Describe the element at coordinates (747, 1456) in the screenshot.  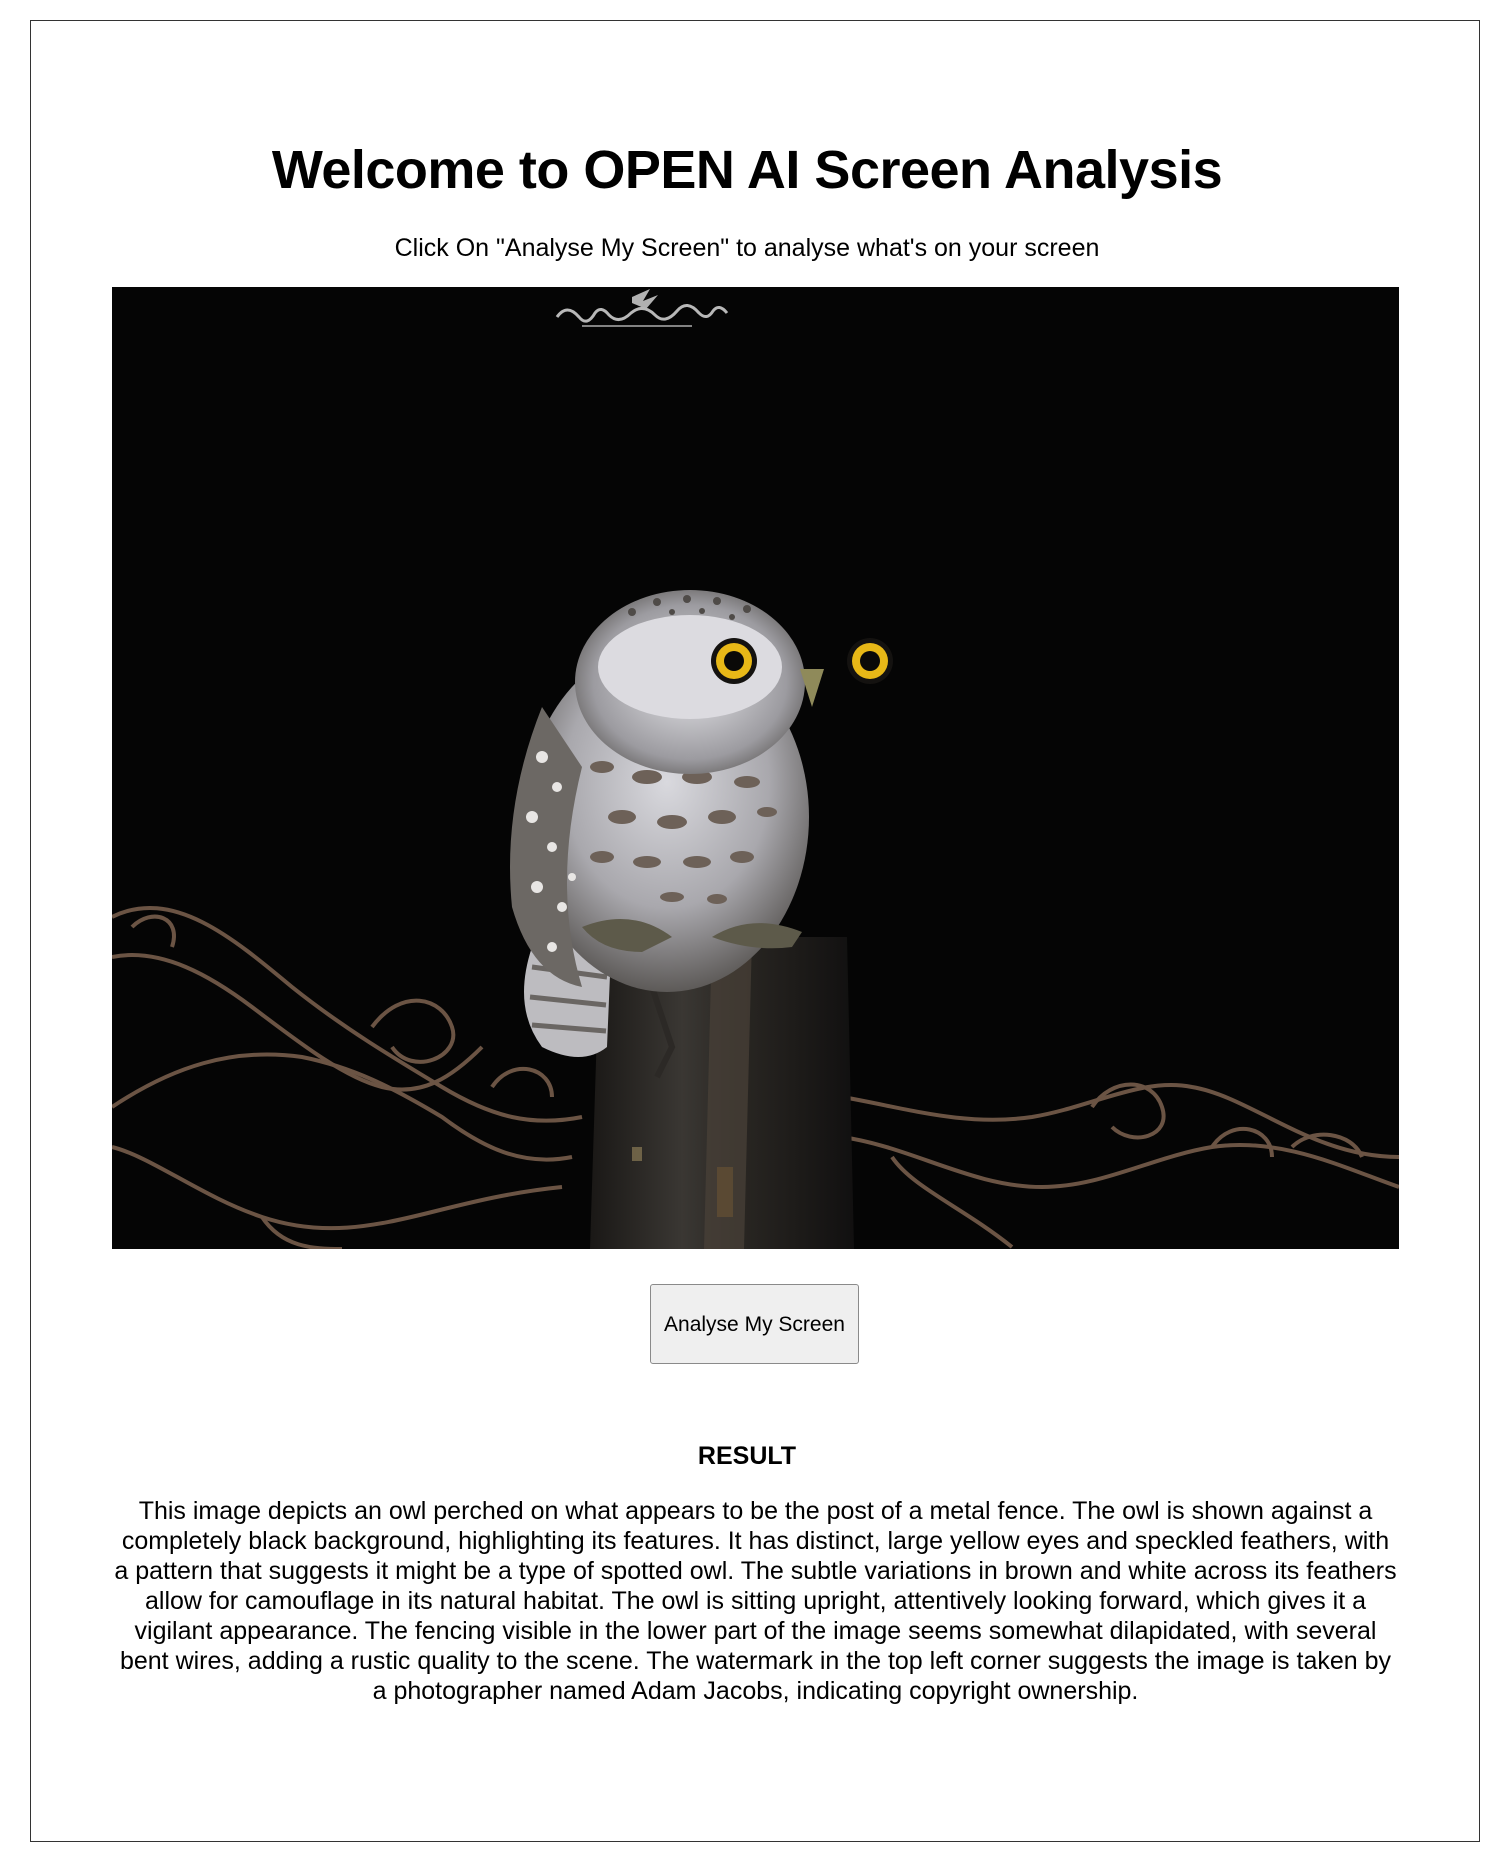
I see `result-heading: RESULT` at that location.